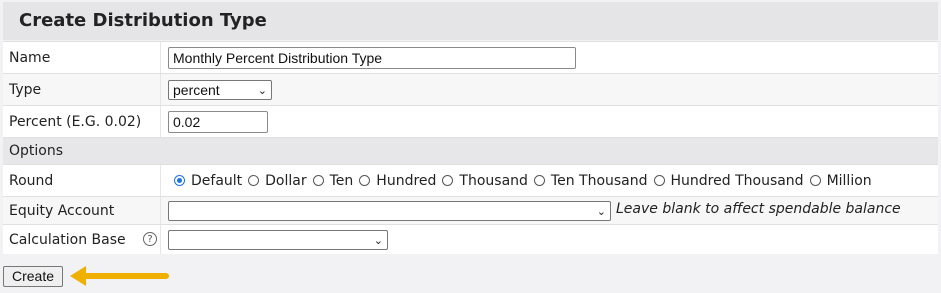 The width and height of the screenshot is (941, 293). What do you see at coordinates (278, 239) in the screenshot?
I see `calc-base-select: ⌄` at bounding box center [278, 239].